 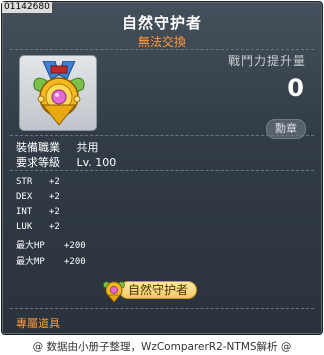 What do you see at coordinates (30, 262) in the screenshot?
I see `stat-label: 最大MP` at bounding box center [30, 262].